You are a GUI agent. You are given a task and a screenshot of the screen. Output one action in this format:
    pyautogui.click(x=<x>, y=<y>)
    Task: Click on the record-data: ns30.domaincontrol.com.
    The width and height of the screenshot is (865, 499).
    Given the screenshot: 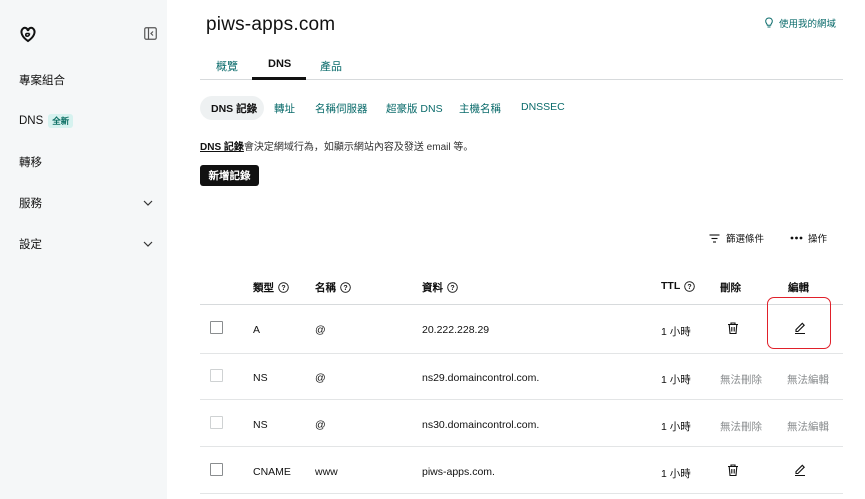 What is the action you would take?
    pyautogui.click(x=481, y=425)
    